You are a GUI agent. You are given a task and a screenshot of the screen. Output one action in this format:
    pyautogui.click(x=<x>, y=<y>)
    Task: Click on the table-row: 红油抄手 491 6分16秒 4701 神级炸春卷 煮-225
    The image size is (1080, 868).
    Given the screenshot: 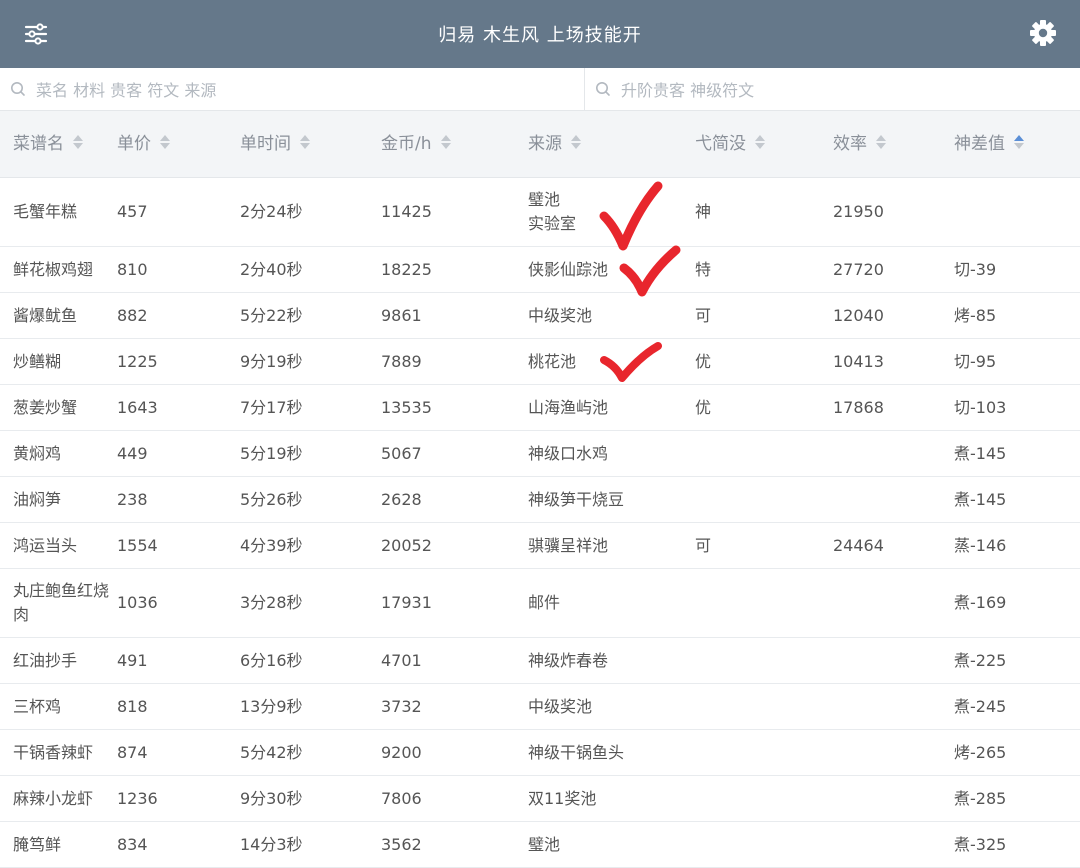 What is the action you would take?
    pyautogui.click(x=540, y=661)
    